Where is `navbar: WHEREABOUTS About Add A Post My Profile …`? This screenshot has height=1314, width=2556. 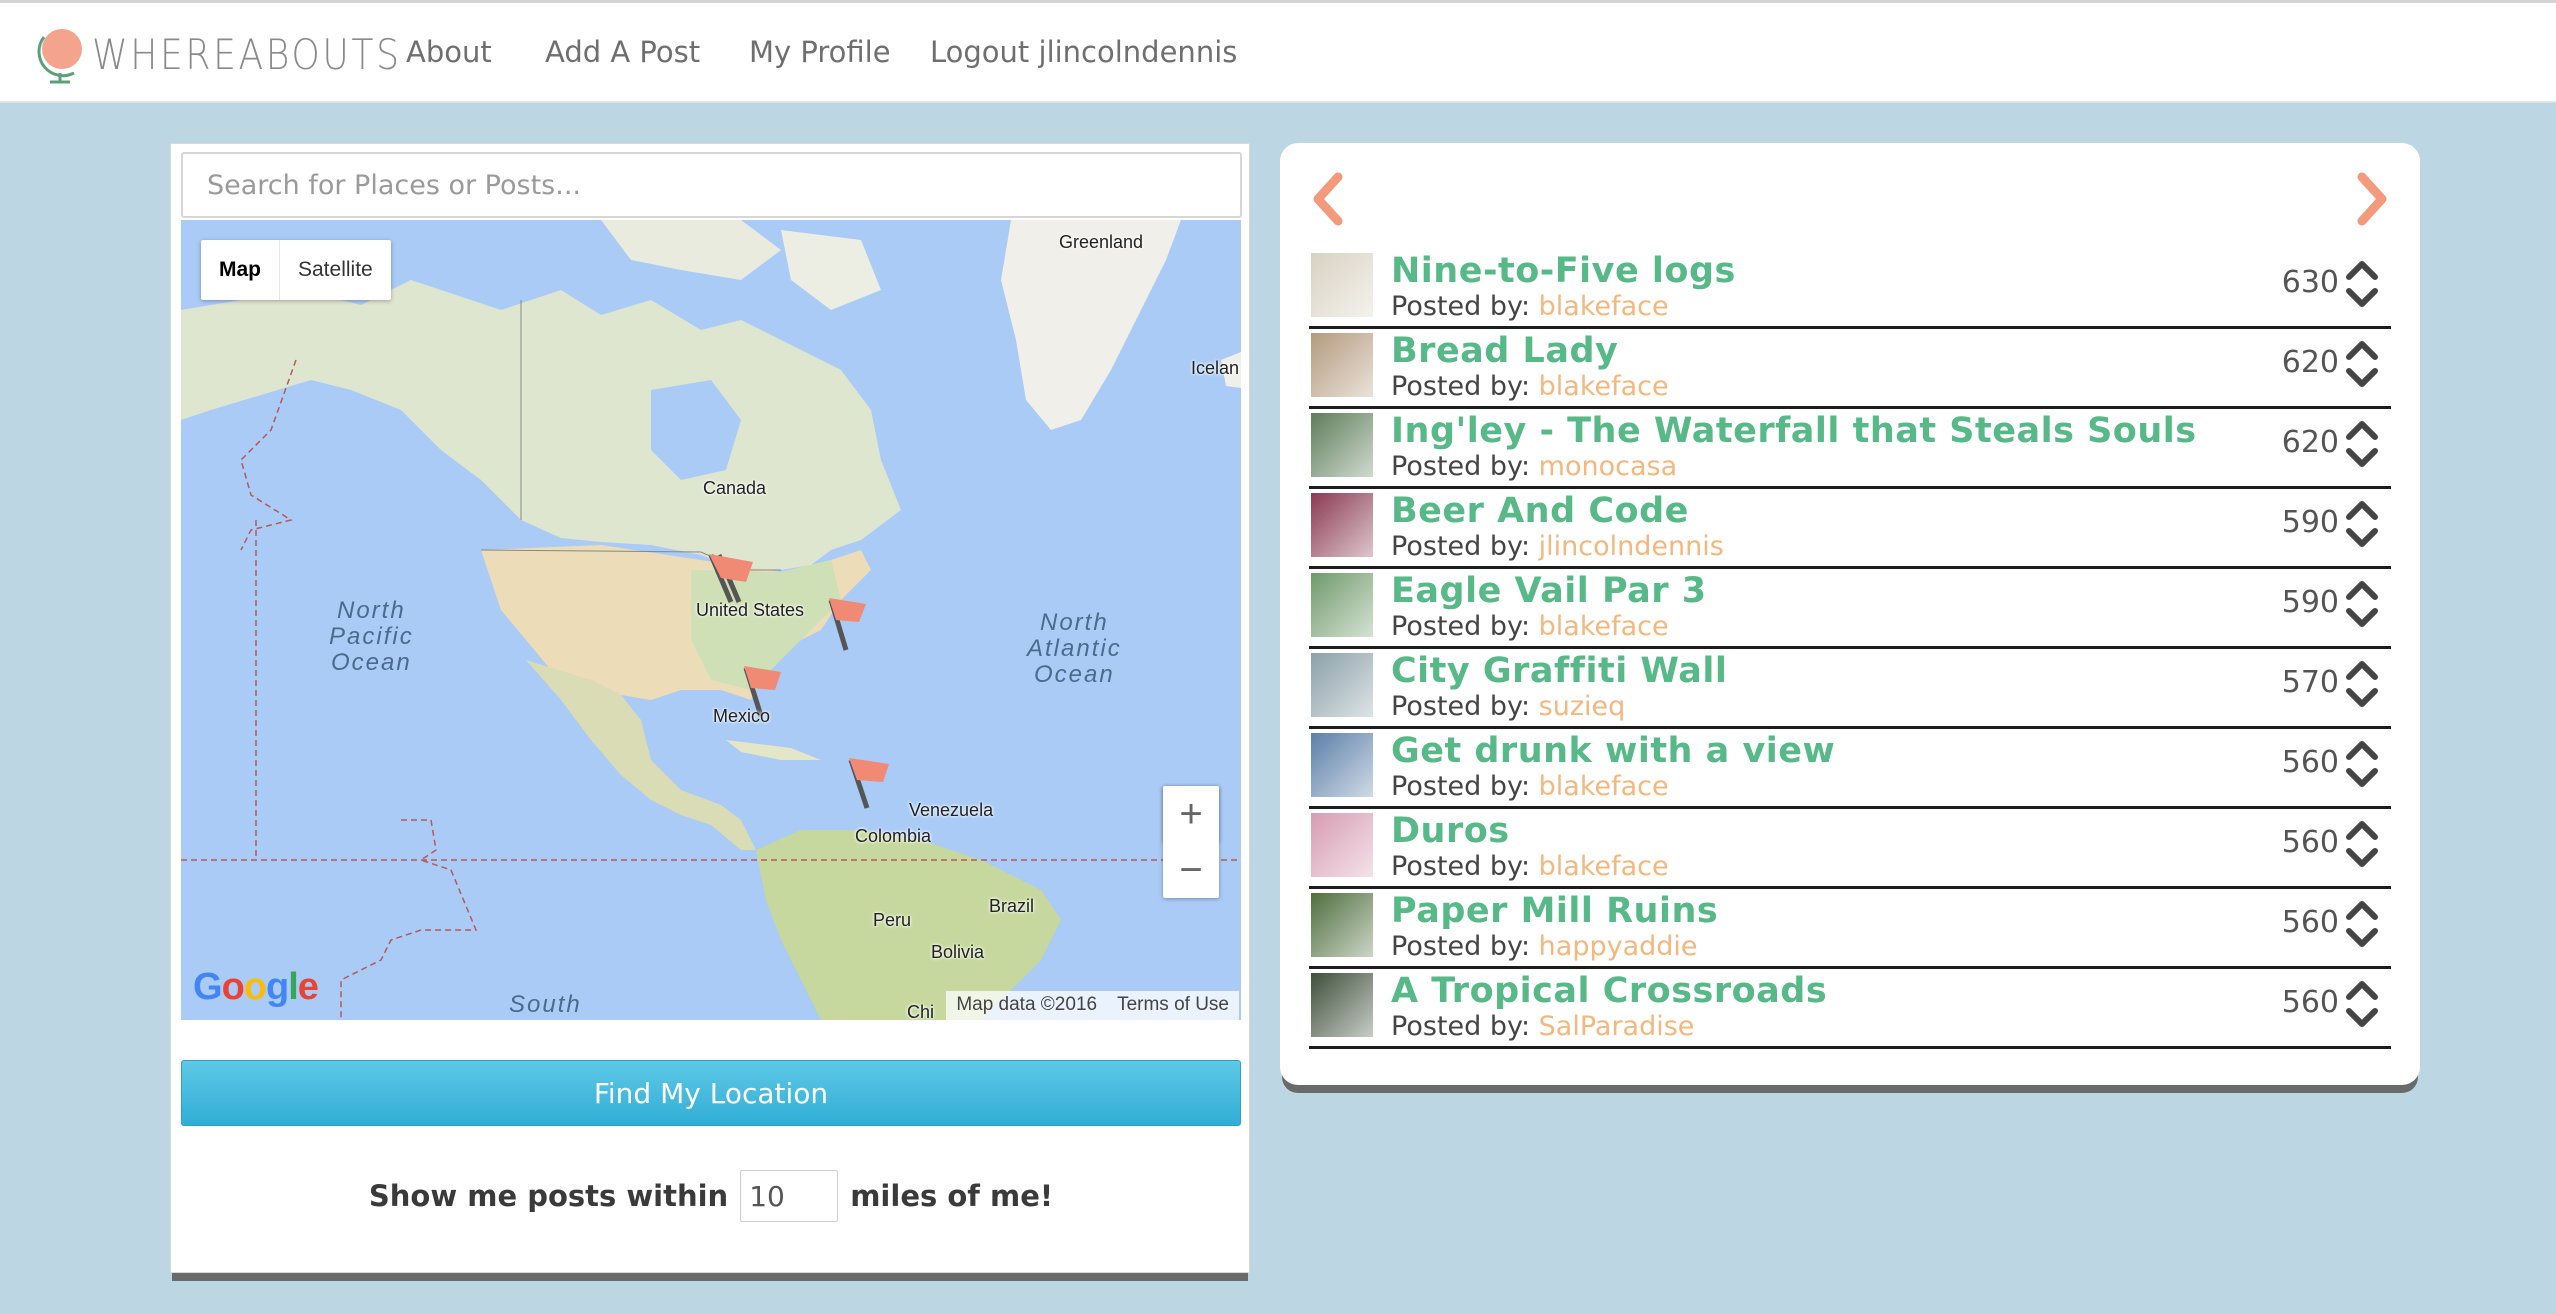
navbar: WHEREABOUTS About Add A Post My Profile … is located at coordinates (1278, 51).